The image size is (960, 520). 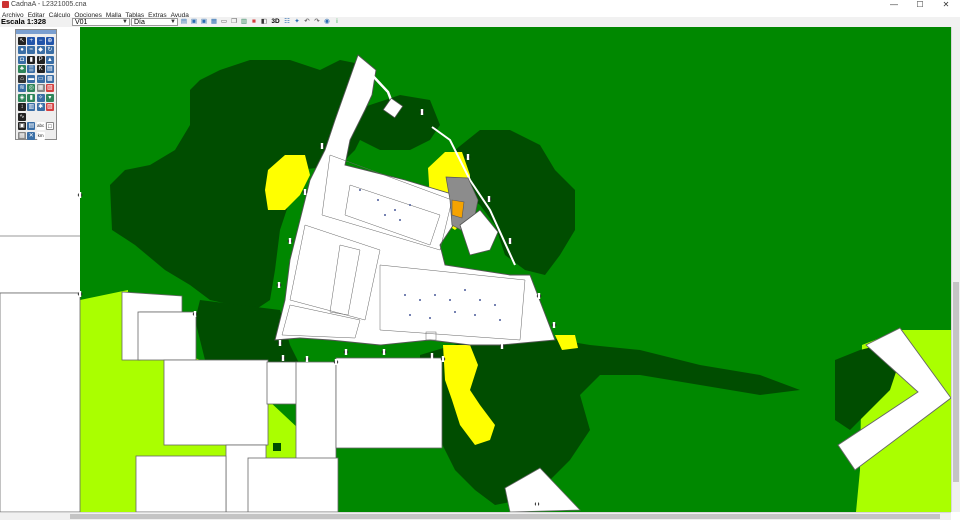 I want to click on tree-icon: ♣, so click(x=22, y=69).